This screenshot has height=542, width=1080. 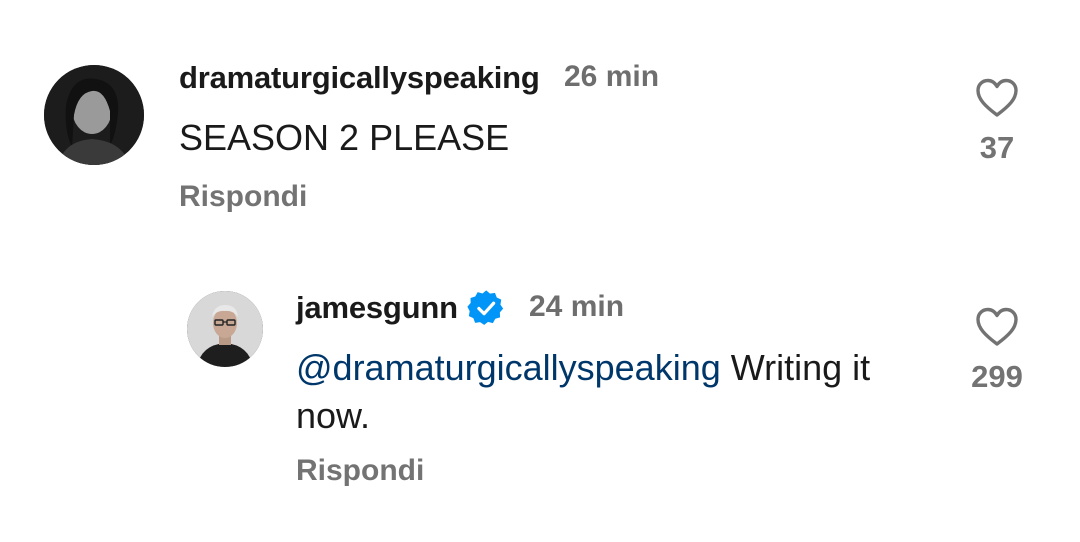 What do you see at coordinates (612, 76) in the screenshot?
I see `comment-timestamp: 26 min` at bounding box center [612, 76].